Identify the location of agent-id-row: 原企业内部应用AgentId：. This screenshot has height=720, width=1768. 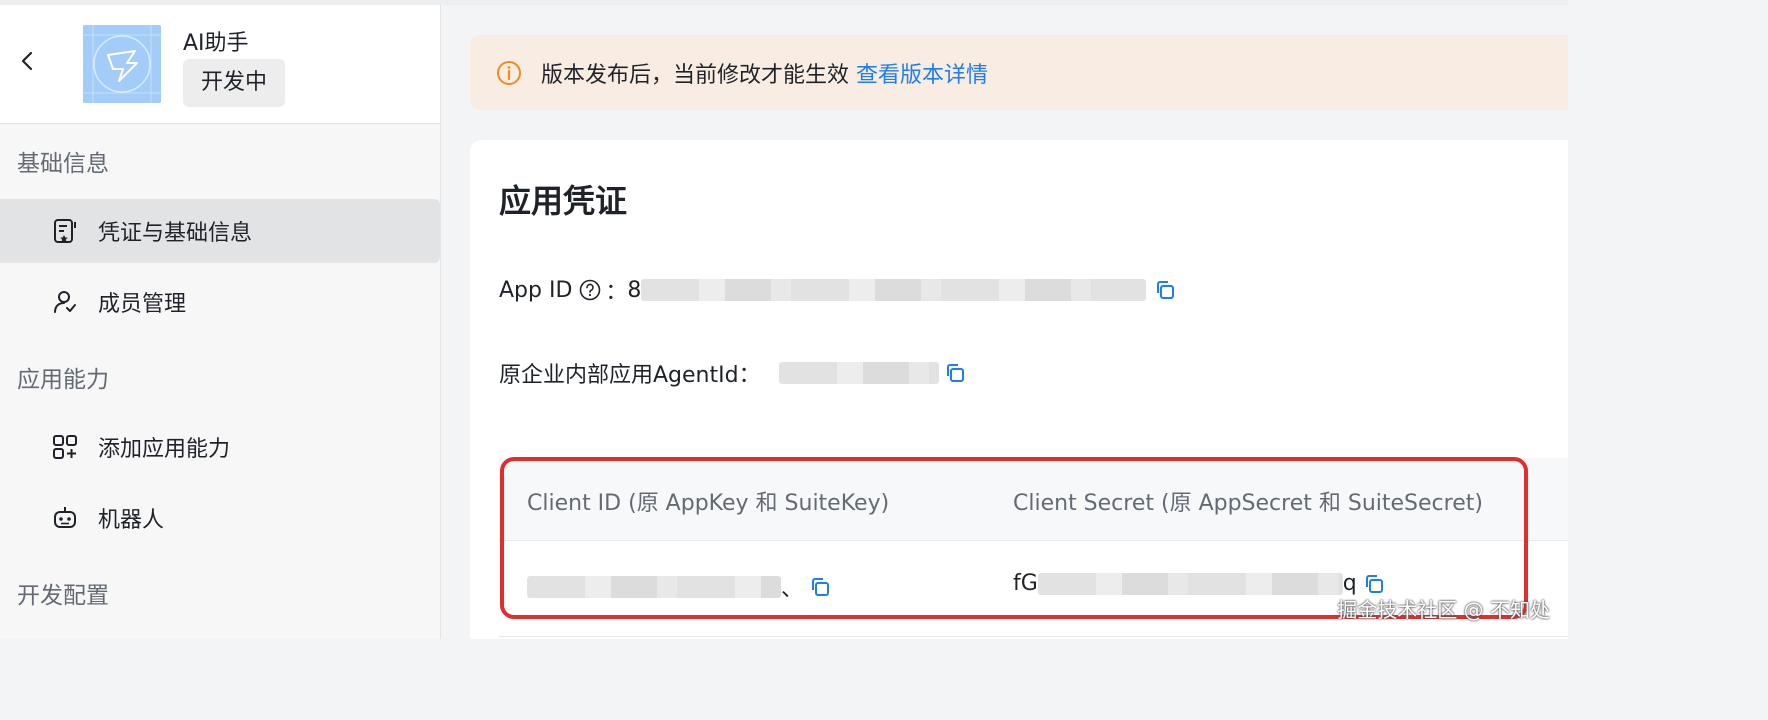
(732, 373).